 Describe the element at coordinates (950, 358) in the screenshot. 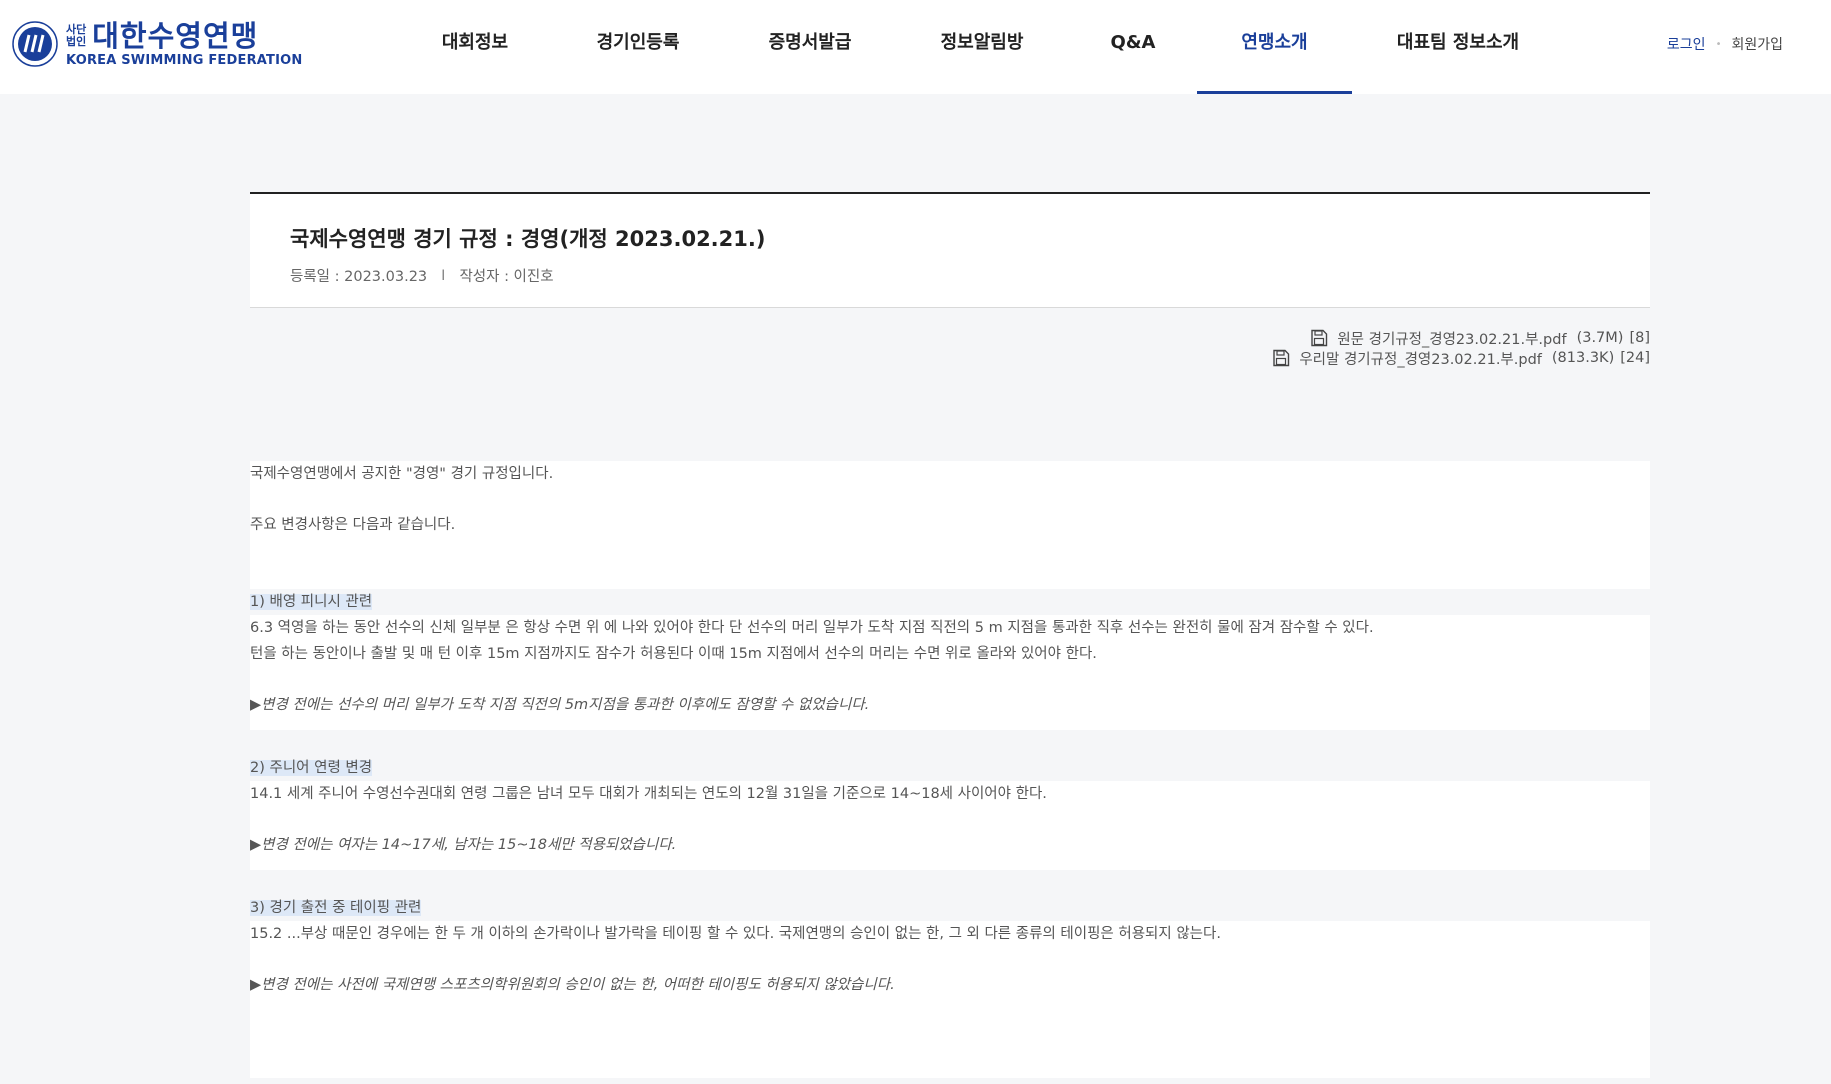

I see `attachment-item: 우리말 경기규정_경영23.02.21.부.pdf (813.3K) [24]` at that location.